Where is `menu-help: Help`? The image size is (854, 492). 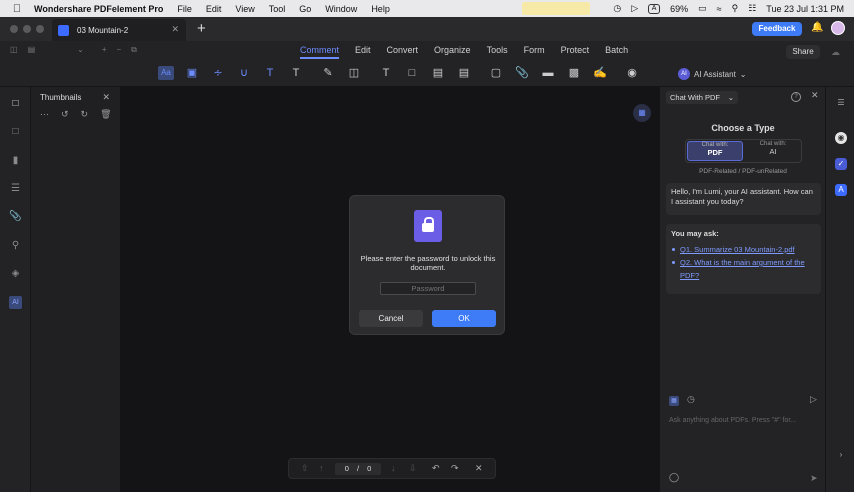 menu-help: Help is located at coordinates (380, 9).